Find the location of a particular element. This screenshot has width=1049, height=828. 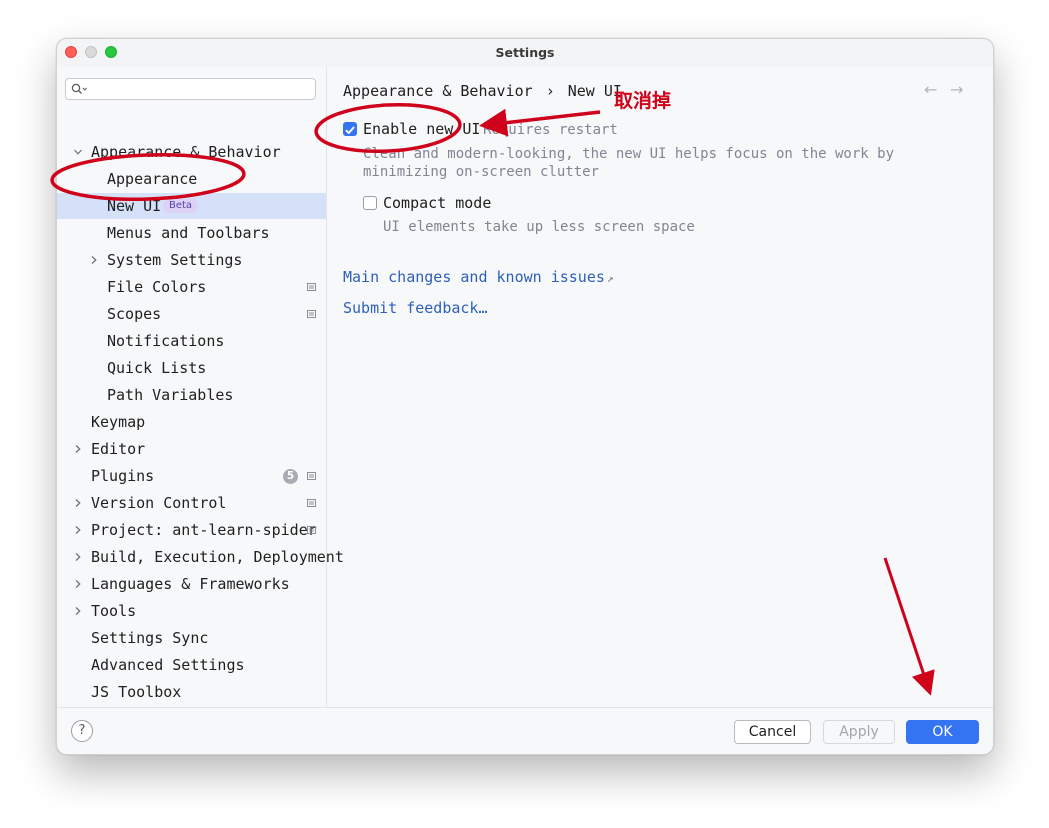

annotation-arrow-ok is located at coordinates (909, 626).